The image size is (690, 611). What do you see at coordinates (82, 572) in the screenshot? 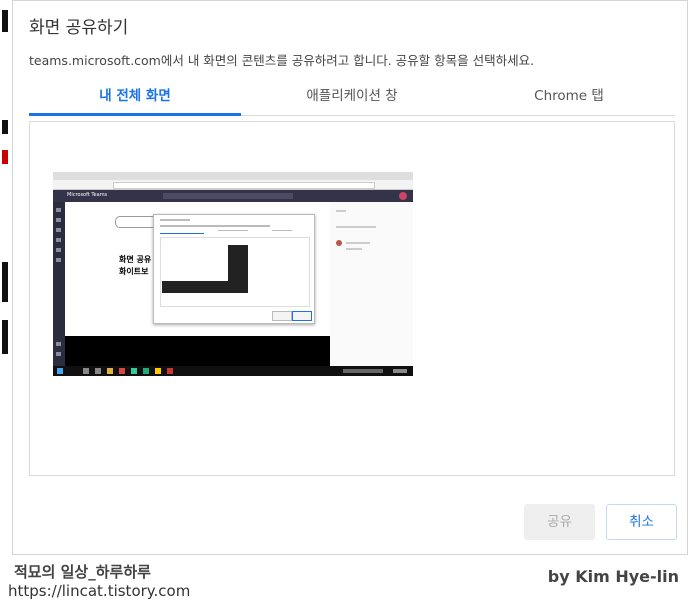
I see `blog-name: 적묘의 일상_하루하루` at bounding box center [82, 572].